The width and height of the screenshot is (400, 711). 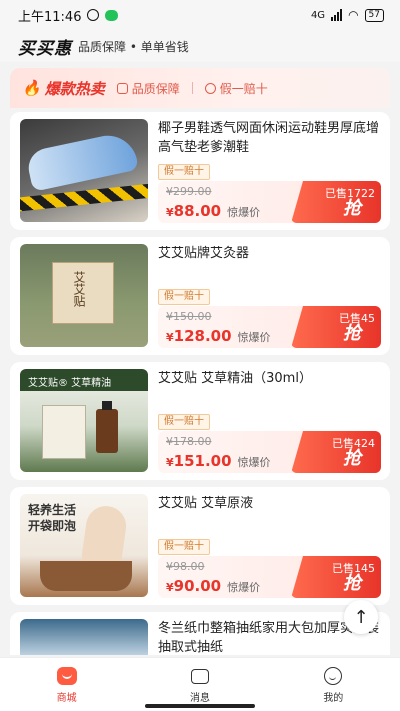 I want to click on wifi-icon: ◠, so click(x=353, y=15).